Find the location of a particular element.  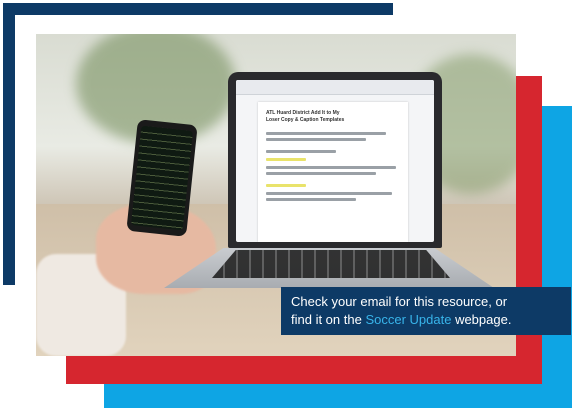

phone-screen is located at coordinates (162, 178).